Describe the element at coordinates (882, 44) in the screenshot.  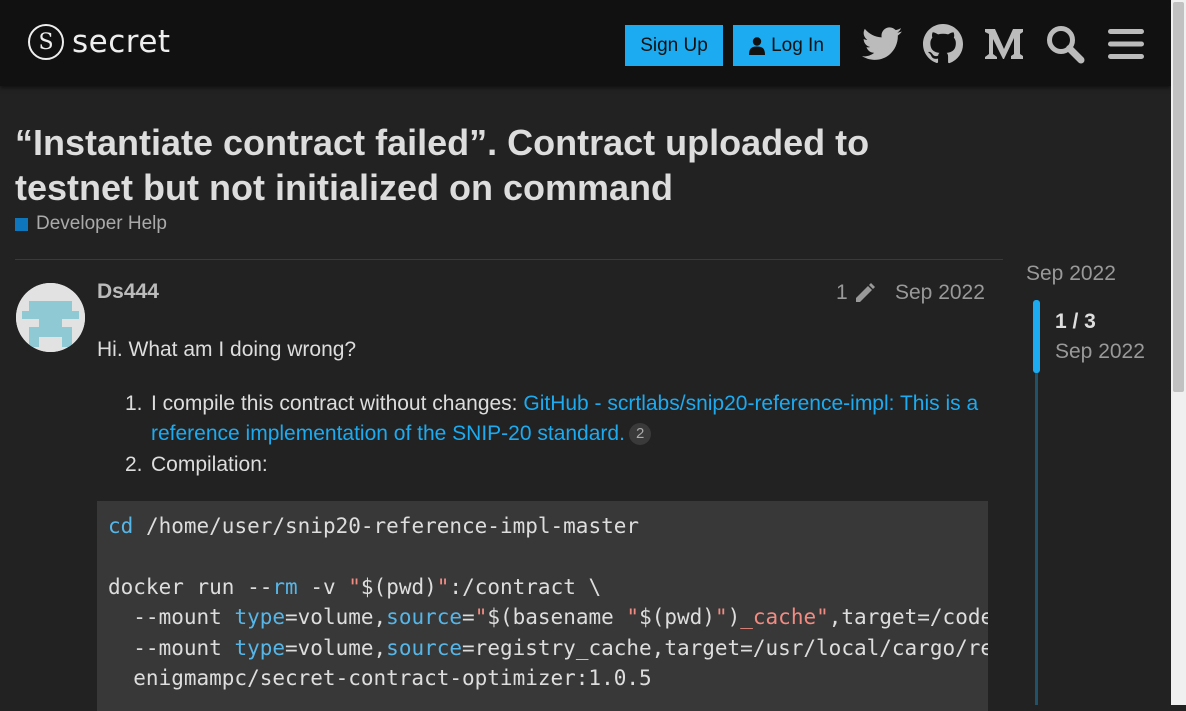
I see `twitter-icon` at that location.